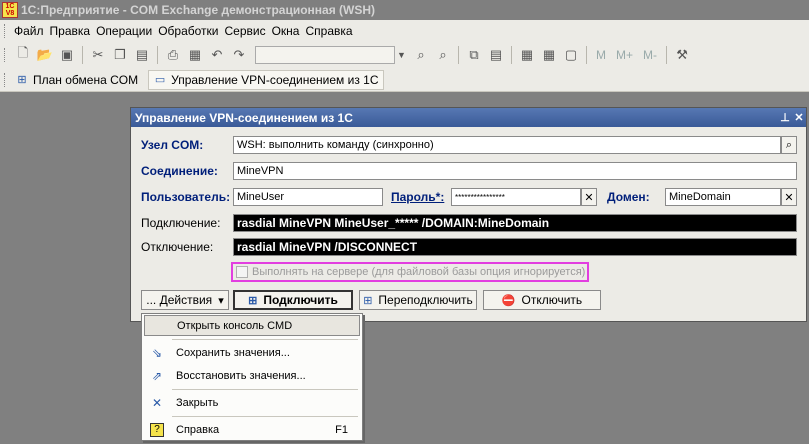 The height and width of the screenshot is (444, 809). I want to click on memory-button: M, so click(601, 55).